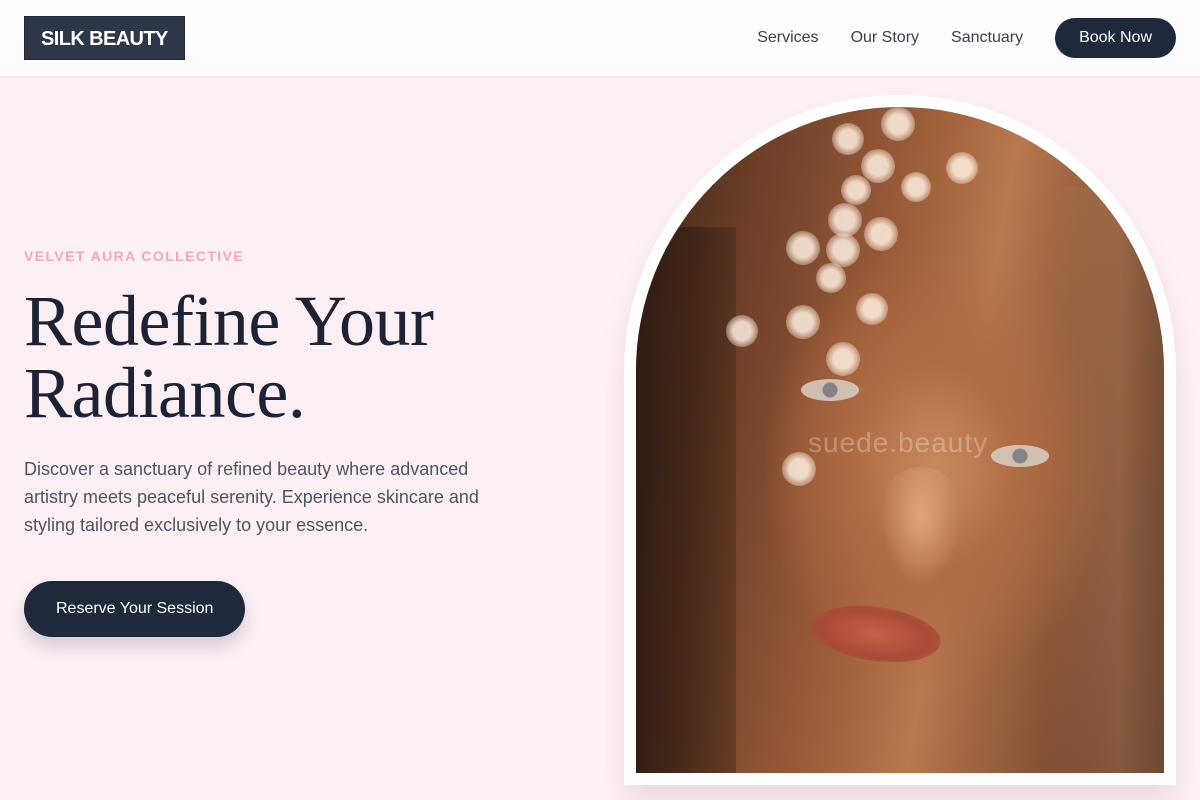 The image size is (1200, 800). I want to click on nav-link-our-story: Our Story, so click(885, 38).